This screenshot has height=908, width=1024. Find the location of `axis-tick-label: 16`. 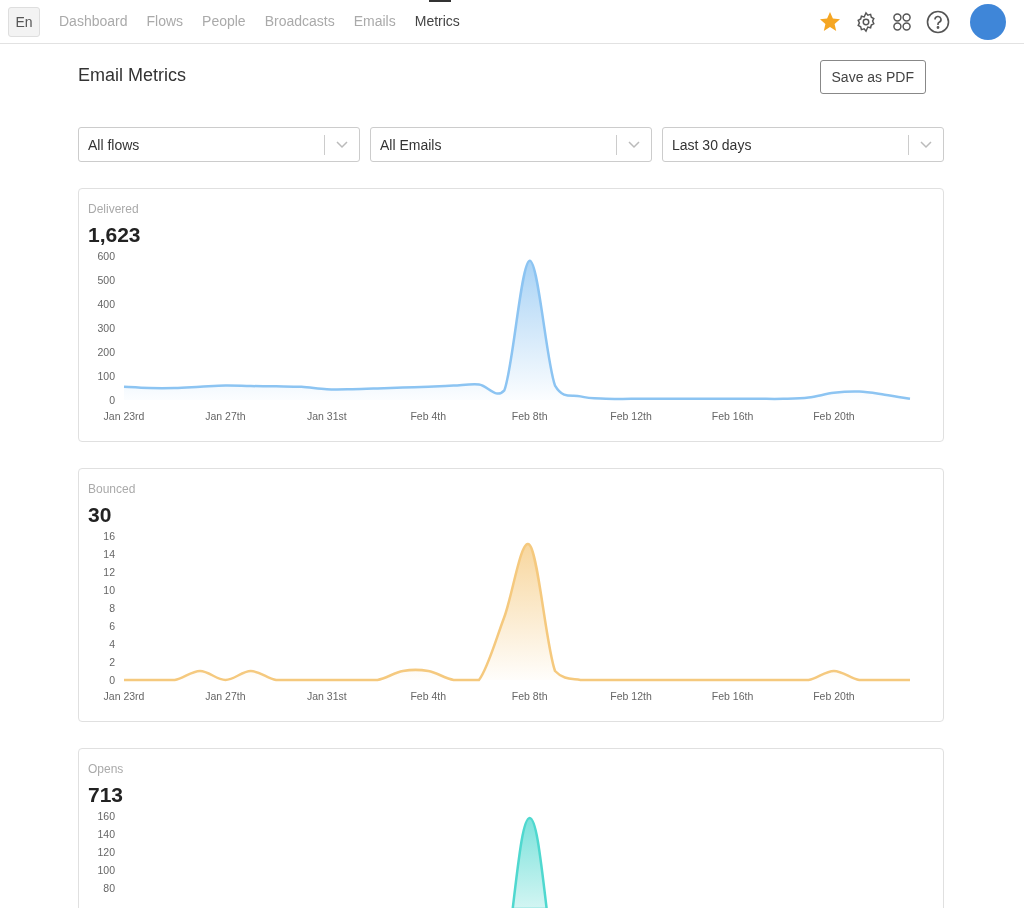

axis-tick-label: 16 is located at coordinates (109, 536).